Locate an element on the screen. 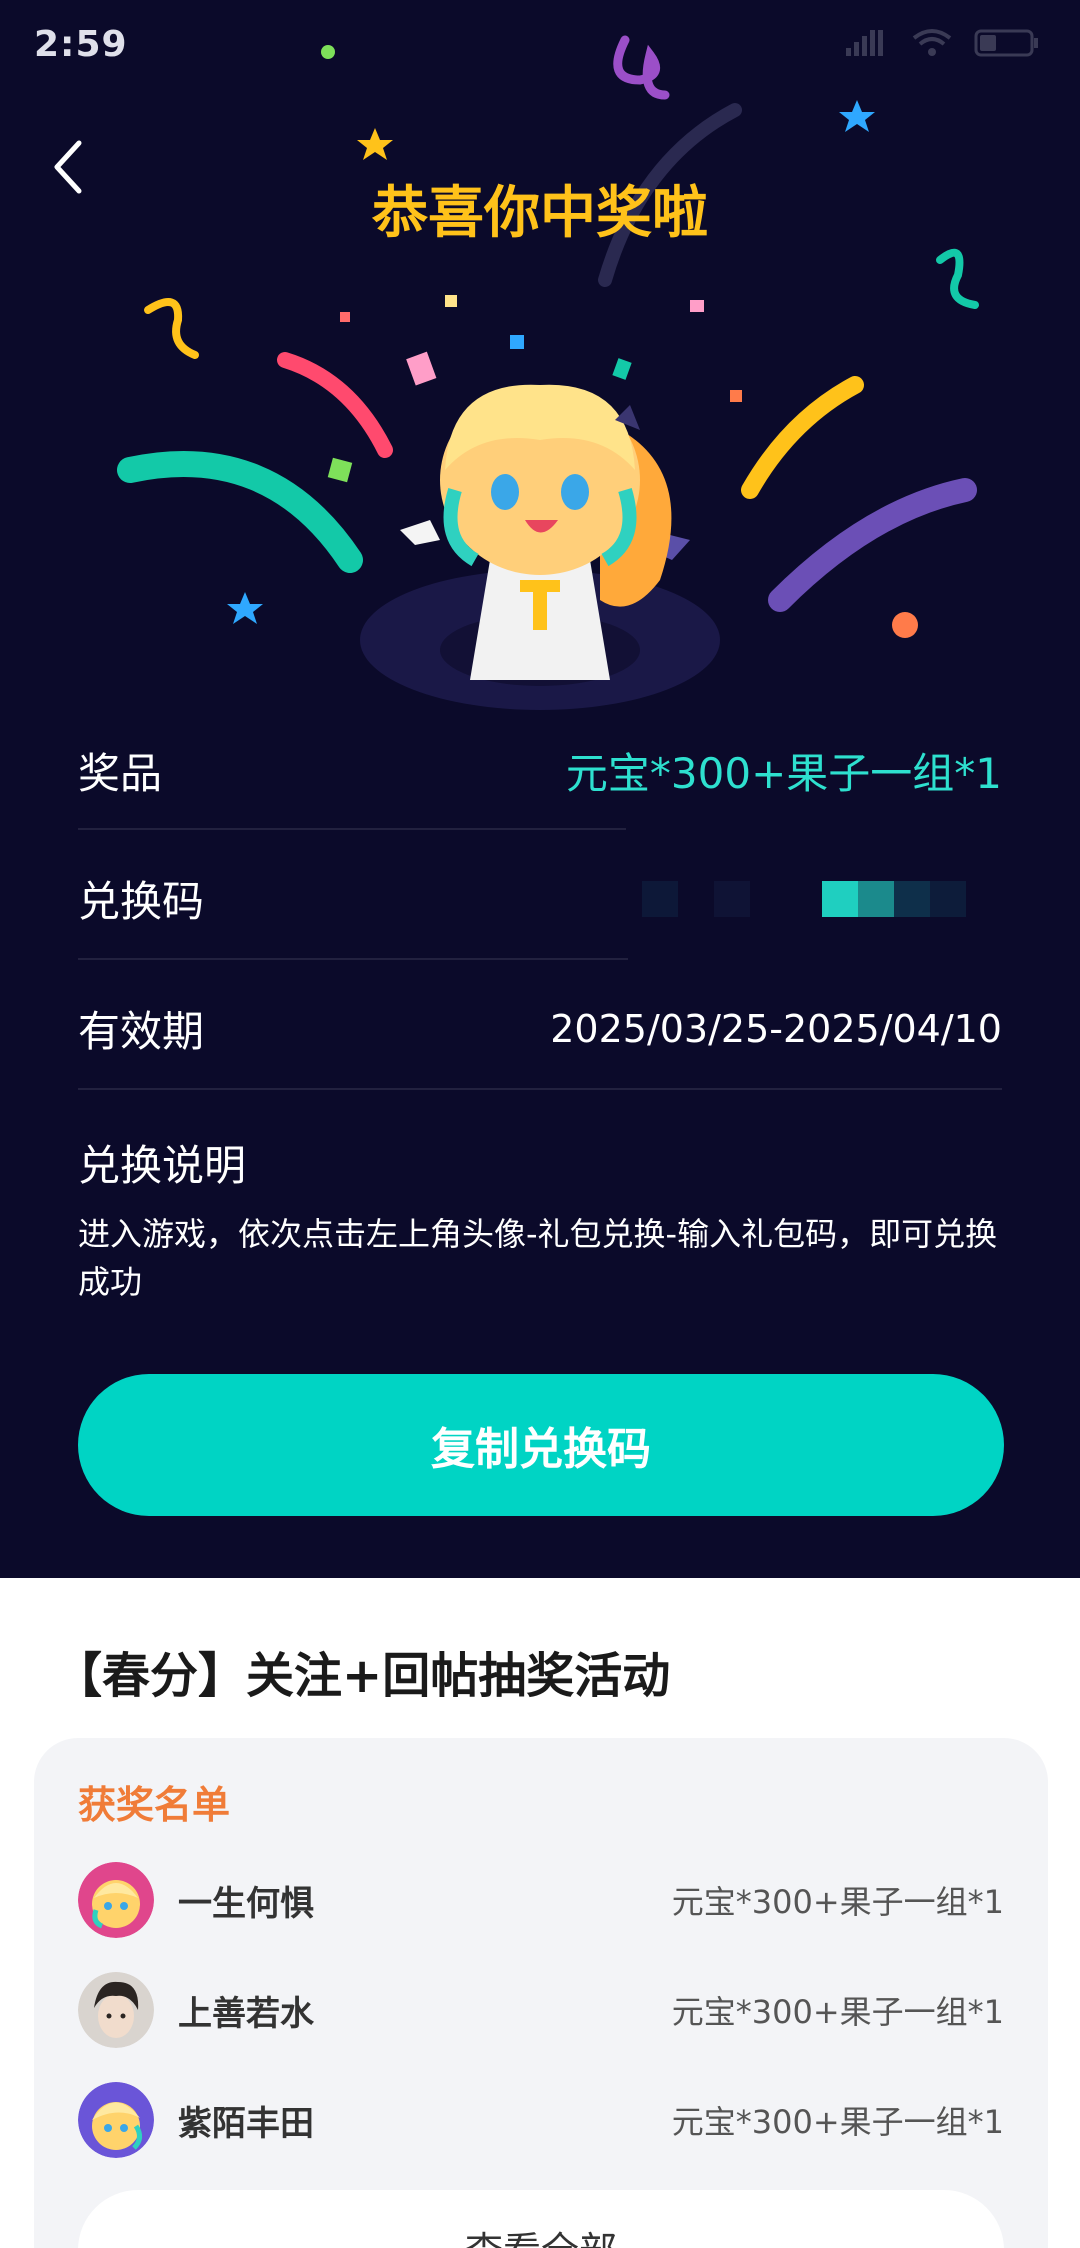 Image resolution: width=1080 pixels, height=2248 pixels. code-value-obscured is located at coordinates (822, 898).